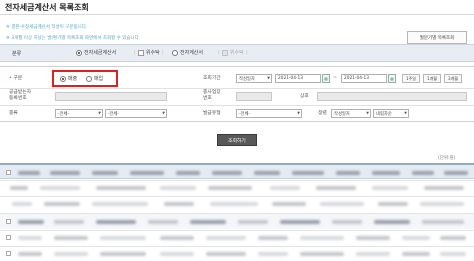 This screenshot has height=261, width=474. I want to click on radio-e-invoice, so click(175, 52).